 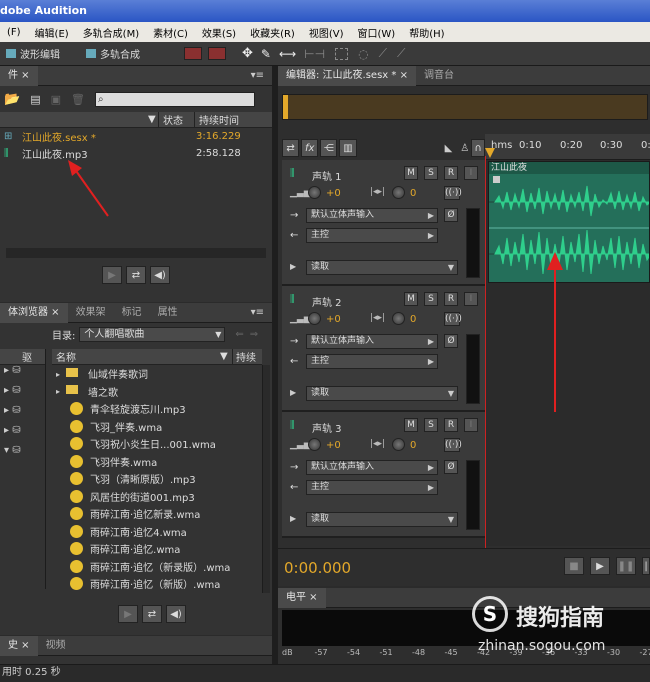 I want to click on tab-mixer: 调音台, so click(x=439, y=76).